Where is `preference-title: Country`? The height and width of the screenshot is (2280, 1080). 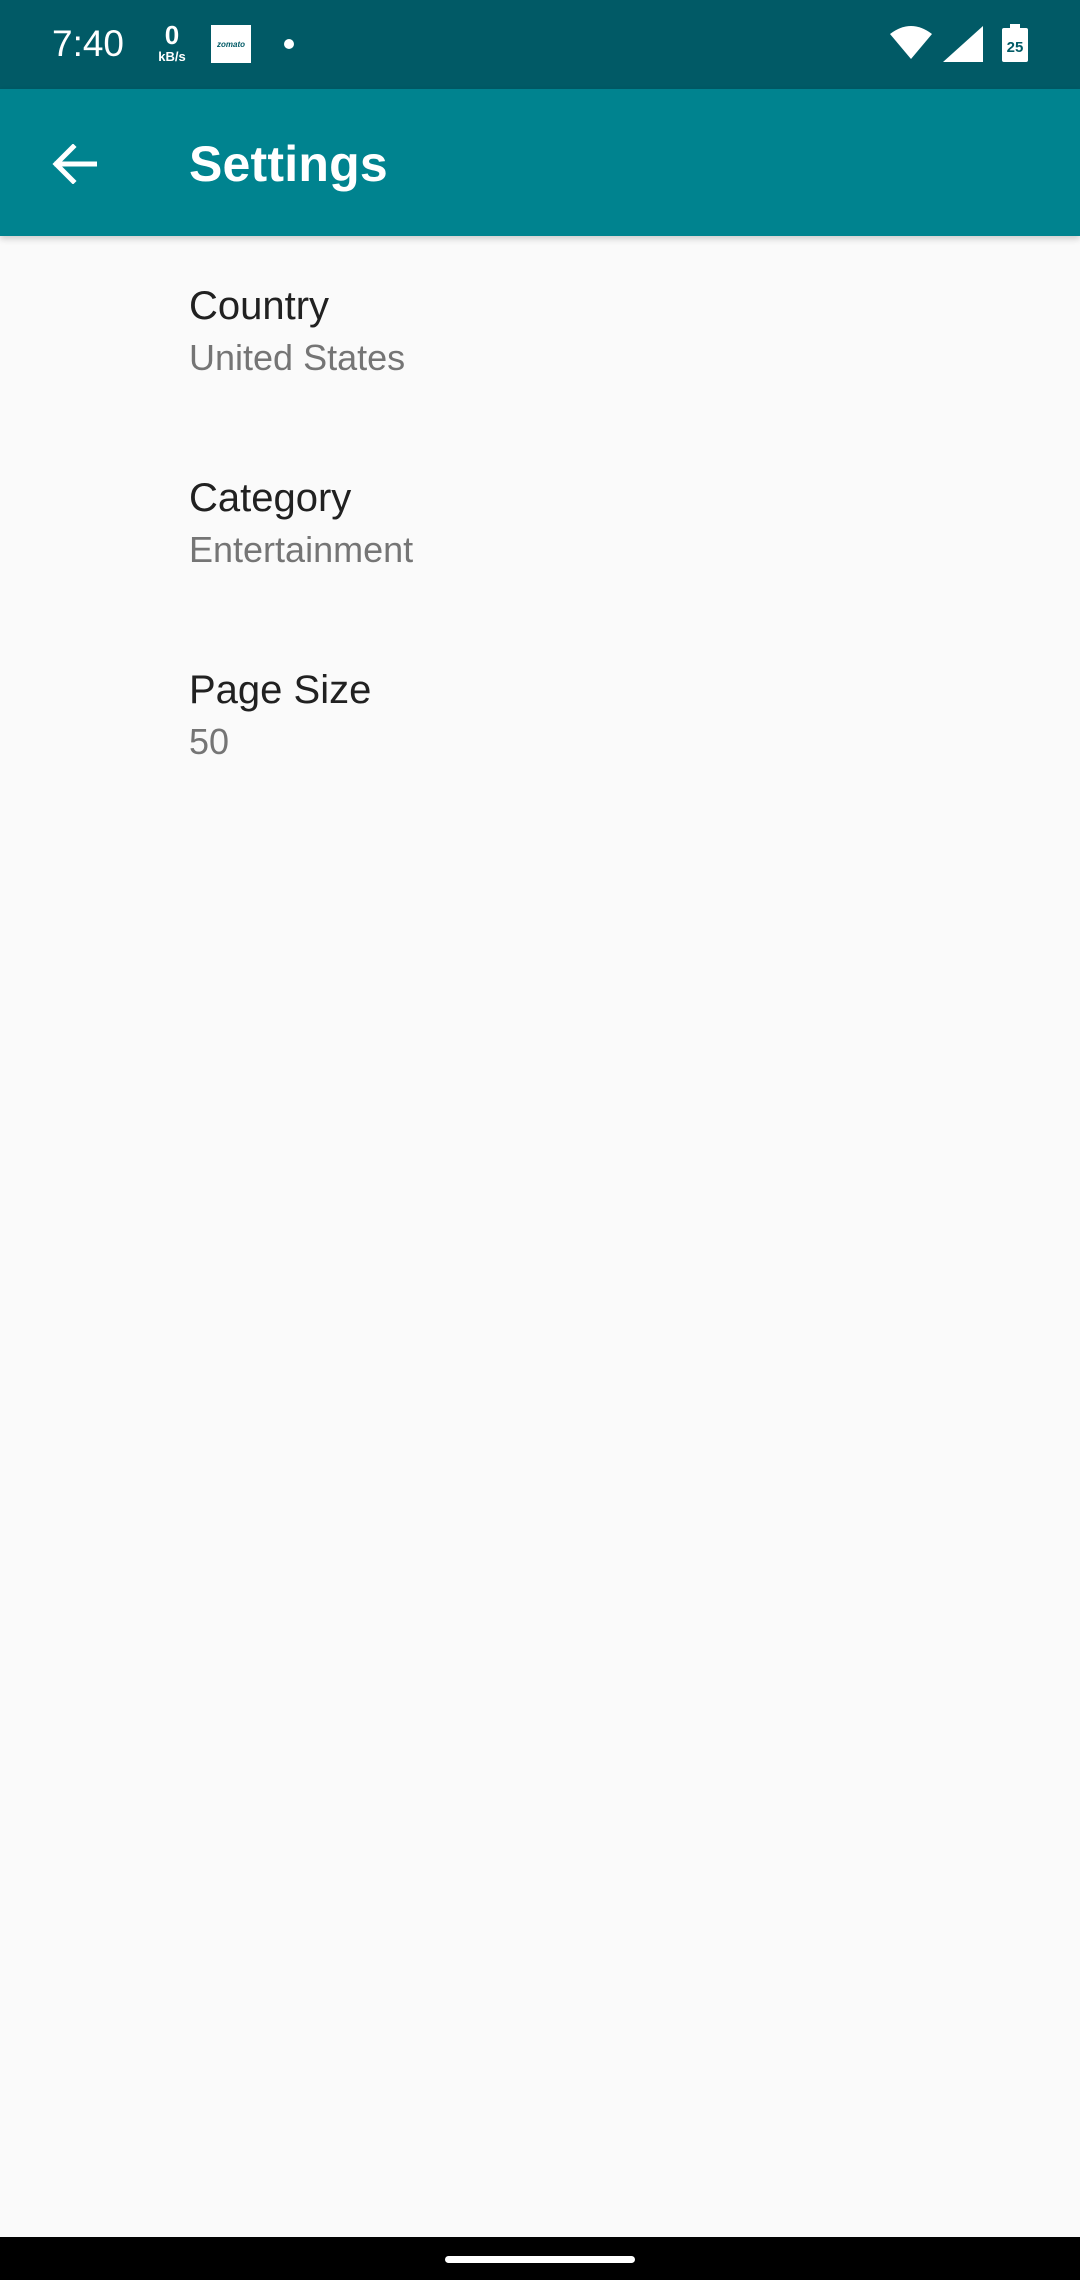 preference-title: Country is located at coordinates (259, 306).